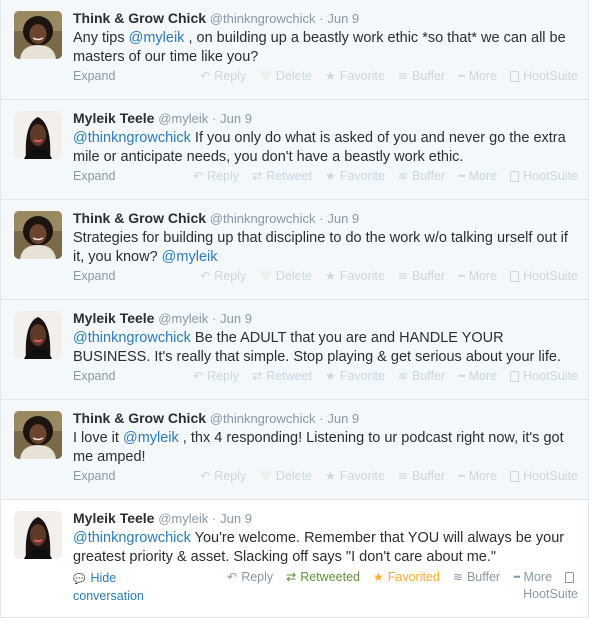 The height and width of the screenshot is (618, 589). I want to click on hootsuite-action, so click(571, 577).